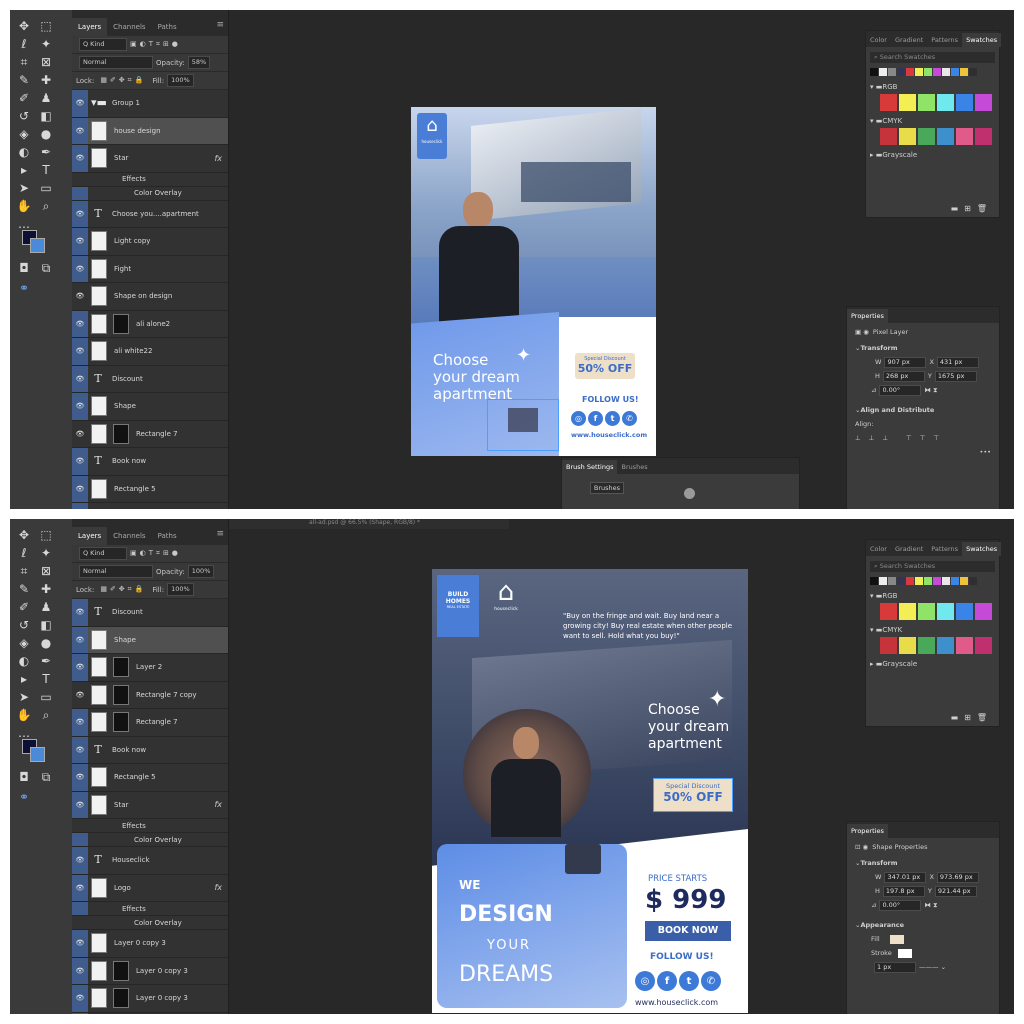  I want to click on crop-tool-icon: ⌗, so click(24, 62).